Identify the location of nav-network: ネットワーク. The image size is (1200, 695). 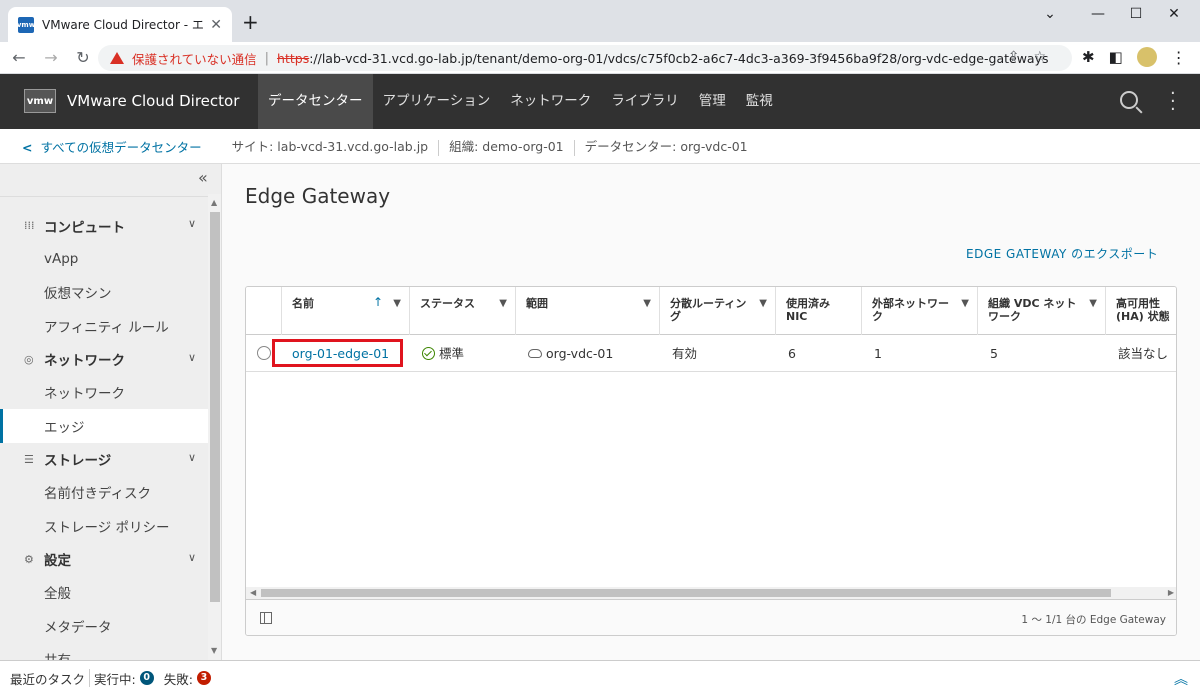
(550, 101).